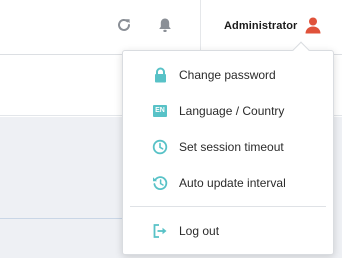 The height and width of the screenshot is (258, 342). What do you see at coordinates (260, 26) in the screenshot?
I see `user-name: Administrator` at bounding box center [260, 26].